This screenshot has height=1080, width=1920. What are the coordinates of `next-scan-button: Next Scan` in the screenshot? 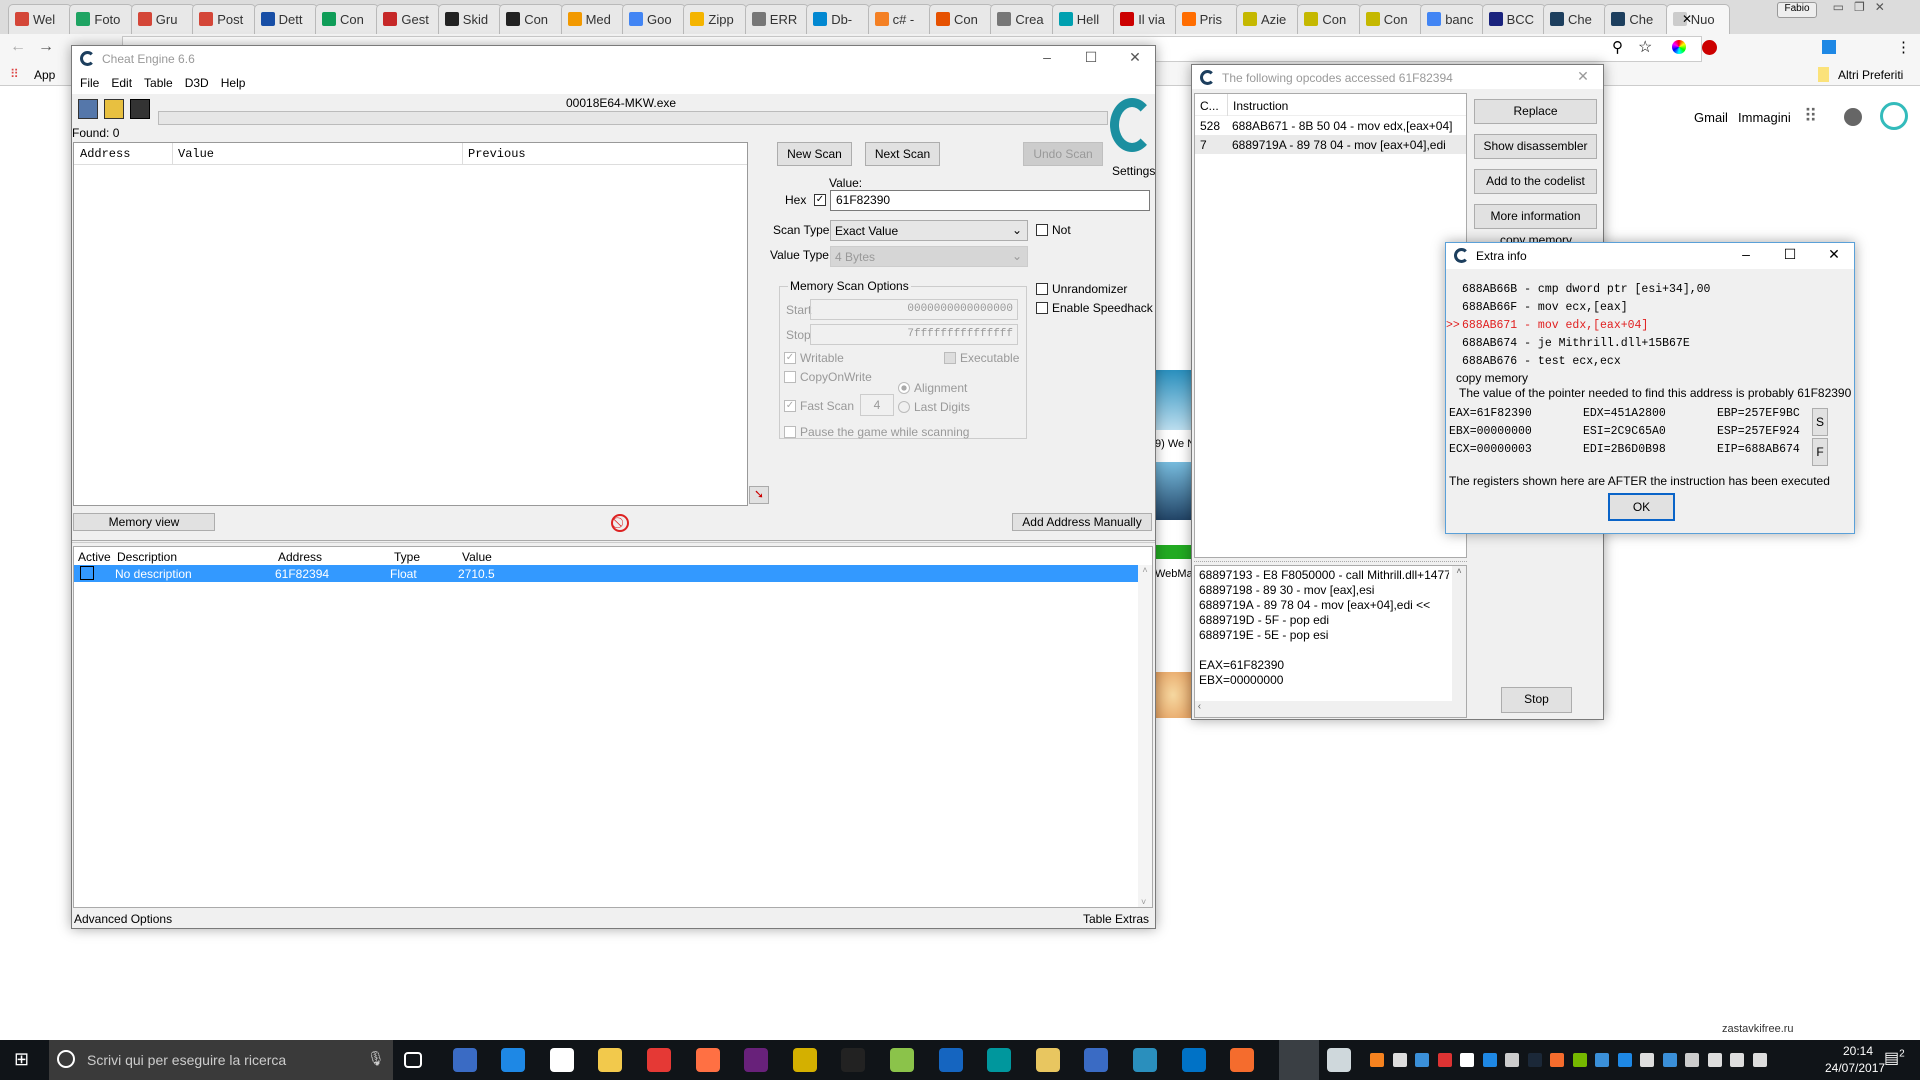 It's located at (902, 154).